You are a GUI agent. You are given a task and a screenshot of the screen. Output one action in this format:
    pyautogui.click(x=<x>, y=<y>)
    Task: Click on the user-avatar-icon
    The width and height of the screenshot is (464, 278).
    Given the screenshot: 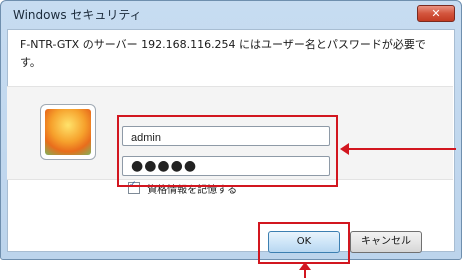 What is the action you would take?
    pyautogui.click(x=68, y=132)
    